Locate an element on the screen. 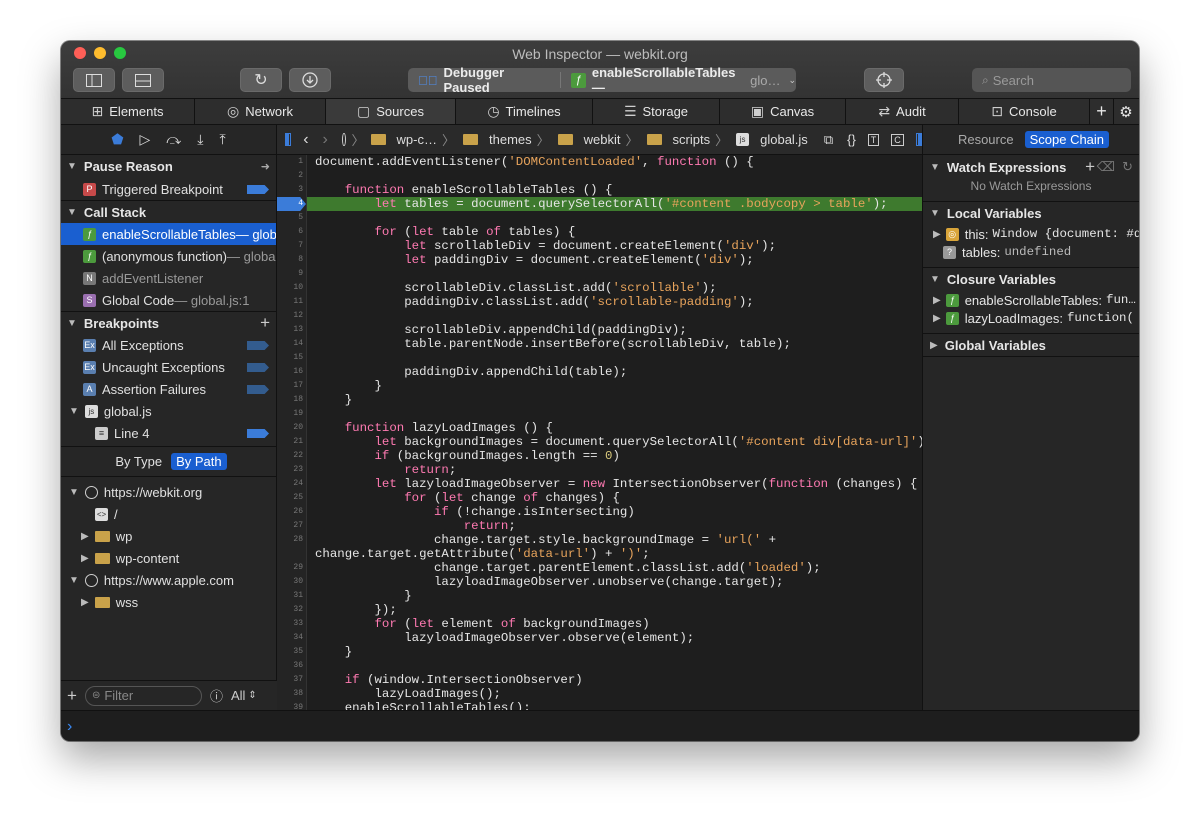 This screenshot has width=1200, height=822. group-by-type-button: By Type is located at coordinates (138, 461).